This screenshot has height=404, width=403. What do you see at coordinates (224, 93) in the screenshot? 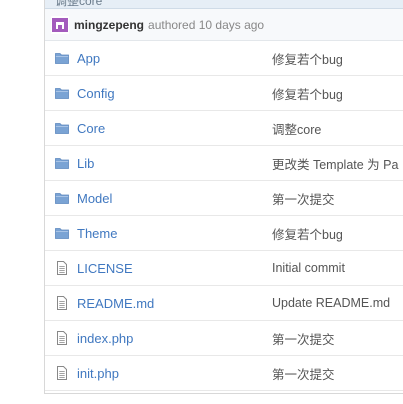
I see `file-row: Config 修复若个bug` at bounding box center [224, 93].